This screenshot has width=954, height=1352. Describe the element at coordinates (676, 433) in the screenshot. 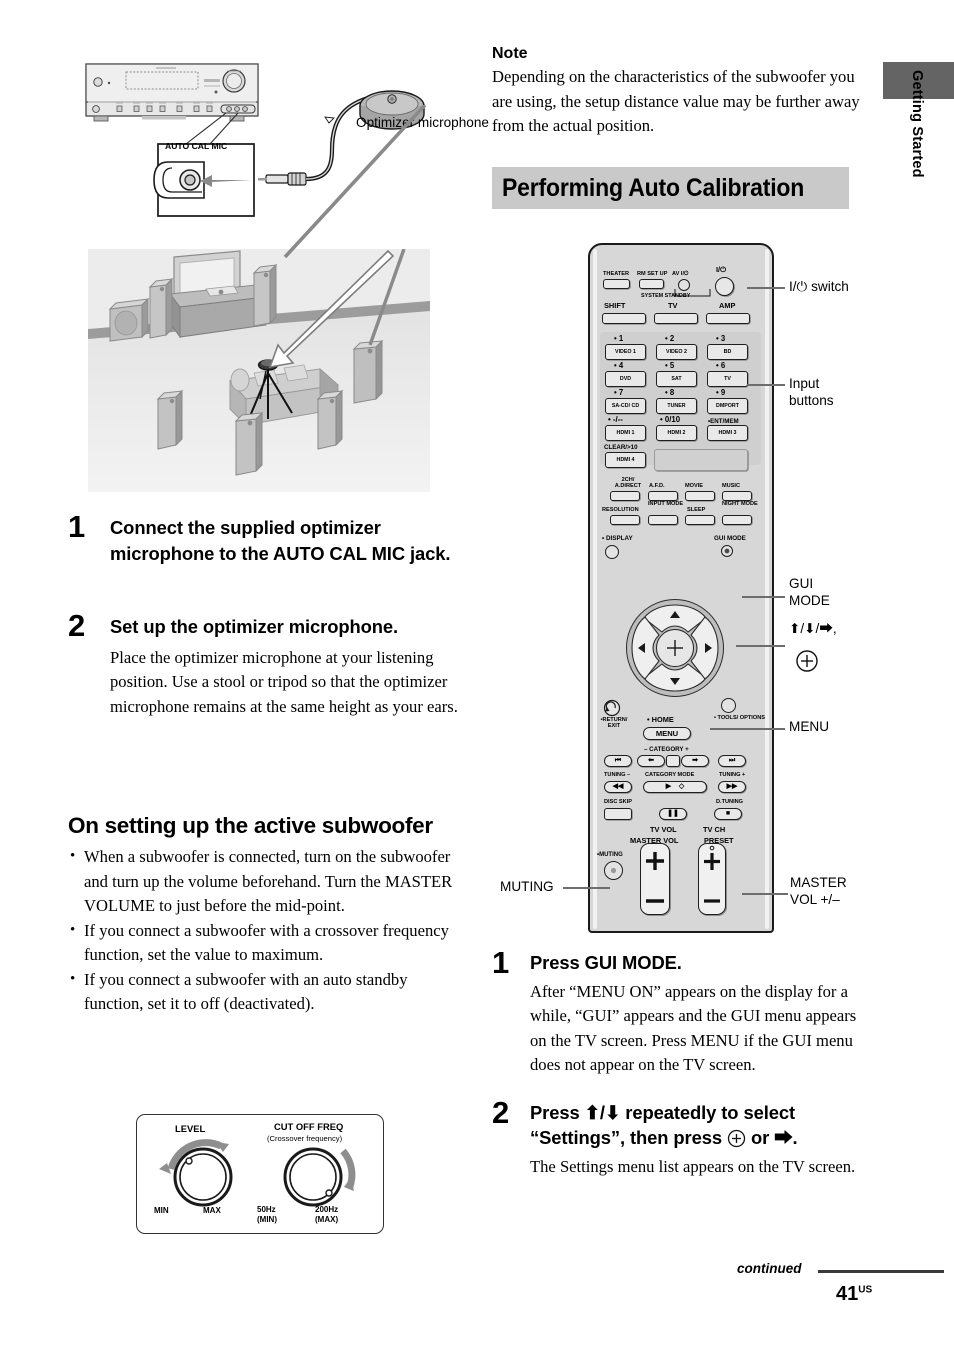

I see `hdmi2-button: HDMI 2` at that location.